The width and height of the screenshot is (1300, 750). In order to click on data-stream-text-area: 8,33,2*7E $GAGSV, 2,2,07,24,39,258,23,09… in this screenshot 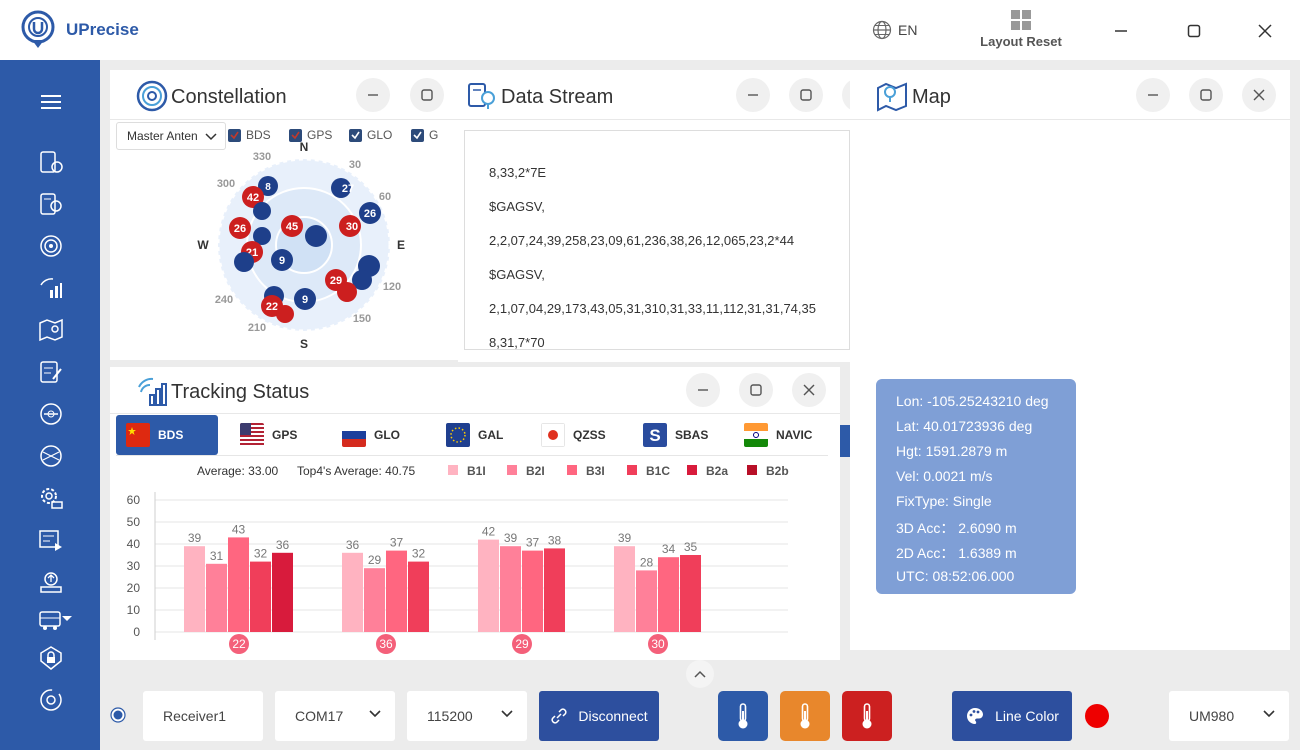, I will do `click(657, 240)`.